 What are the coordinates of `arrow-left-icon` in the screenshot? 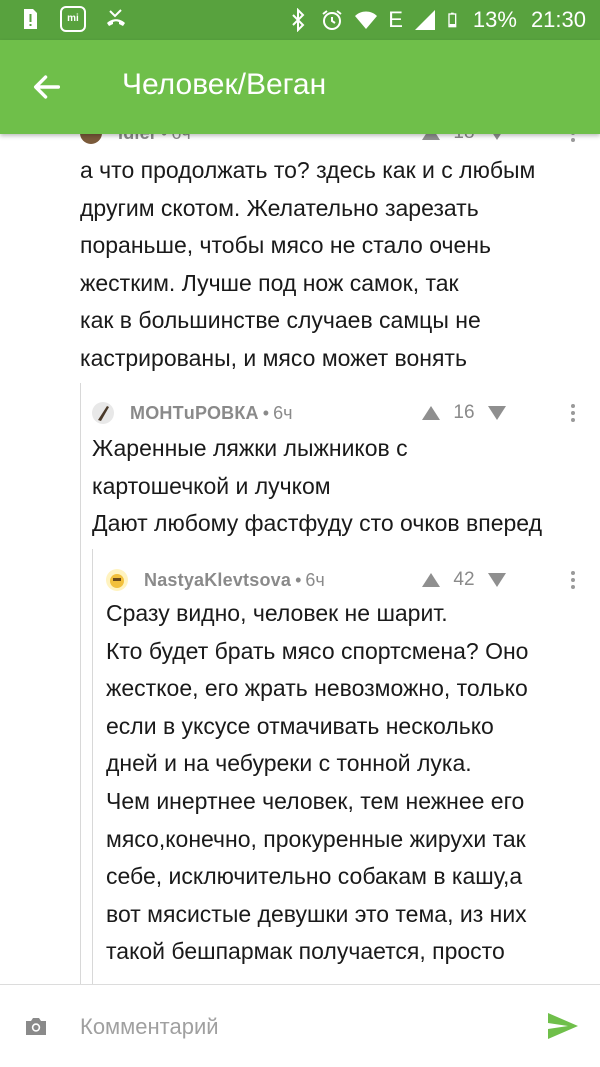 It's located at (47, 87).